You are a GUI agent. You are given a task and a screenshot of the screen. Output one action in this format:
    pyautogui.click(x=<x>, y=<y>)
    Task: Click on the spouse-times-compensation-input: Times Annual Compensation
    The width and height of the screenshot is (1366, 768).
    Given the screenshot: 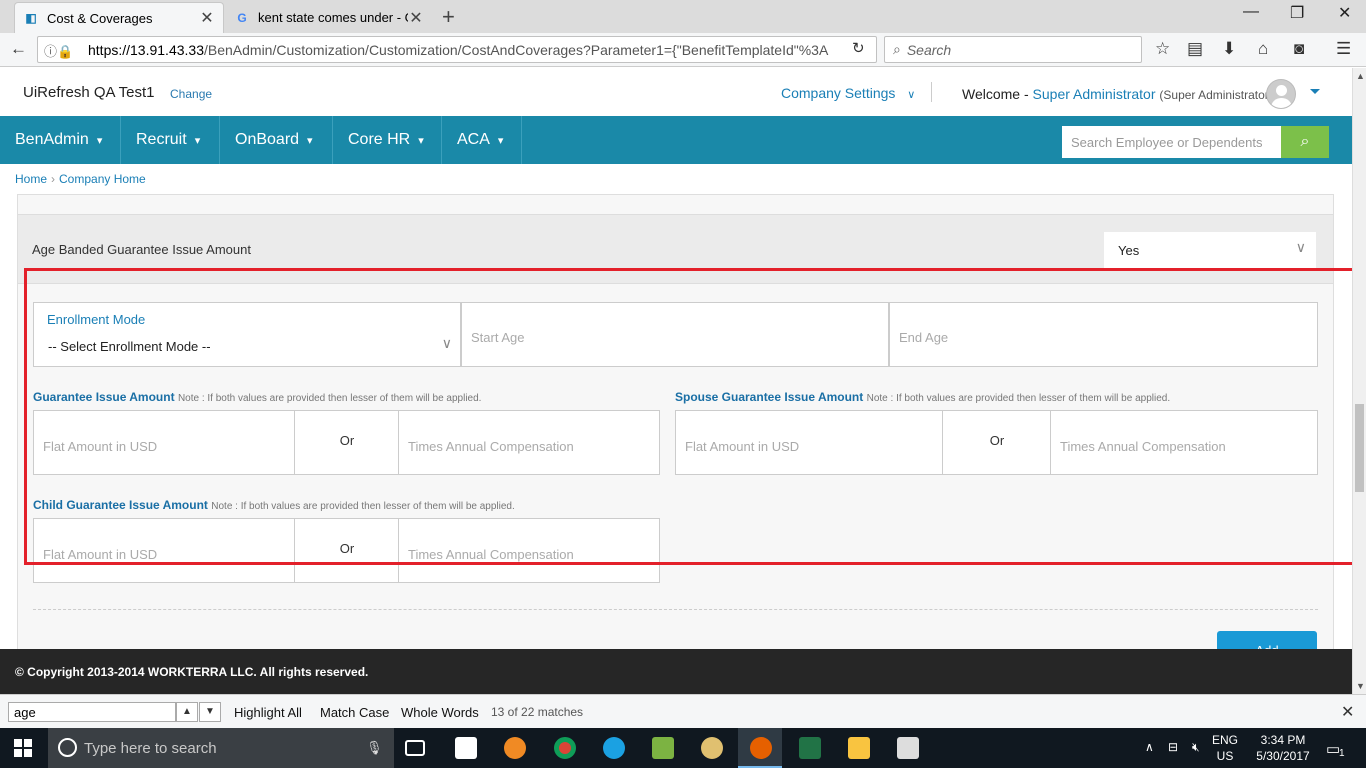 What is the action you would take?
    pyautogui.click(x=1184, y=442)
    